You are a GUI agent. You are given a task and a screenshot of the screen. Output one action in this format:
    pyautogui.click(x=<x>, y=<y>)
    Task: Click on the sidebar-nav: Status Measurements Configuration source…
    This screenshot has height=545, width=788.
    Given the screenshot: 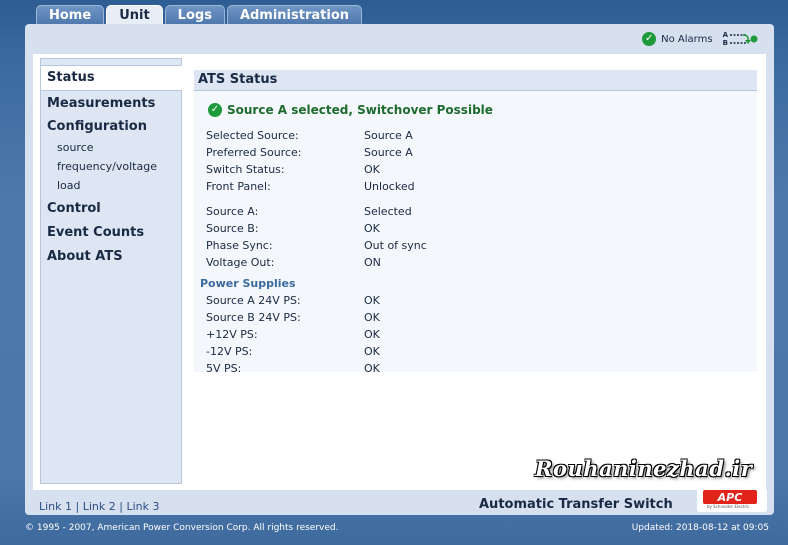 What is the action you would take?
    pyautogui.click(x=111, y=271)
    